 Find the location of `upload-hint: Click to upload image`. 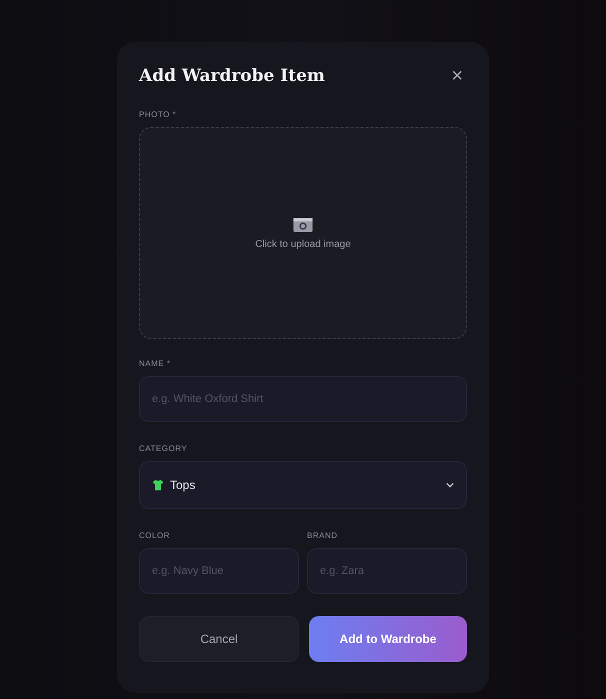

upload-hint: Click to upload image is located at coordinates (303, 244).